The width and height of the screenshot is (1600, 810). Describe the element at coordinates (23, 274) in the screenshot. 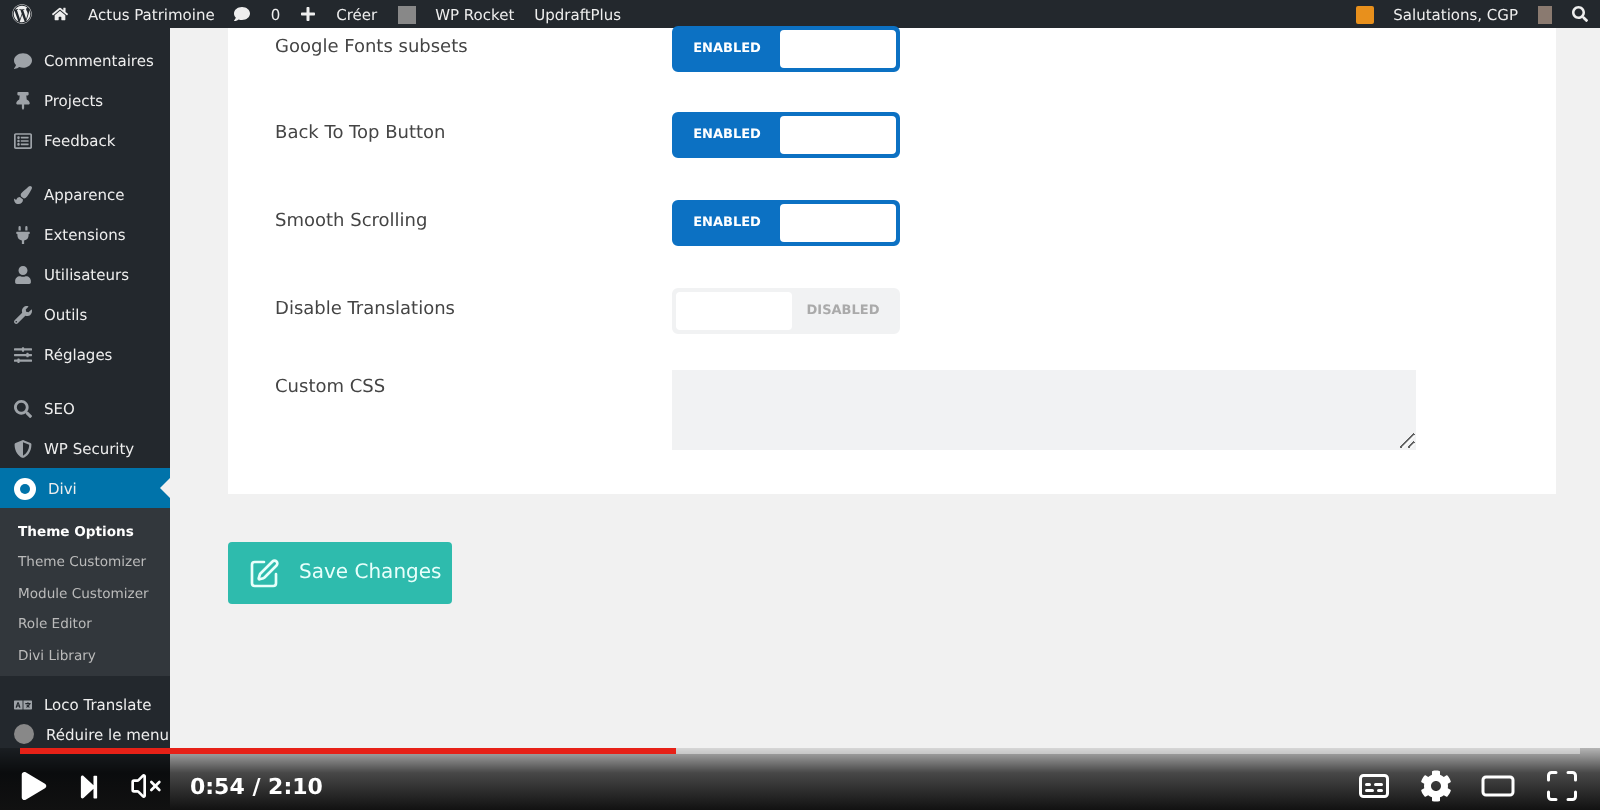

I see `user-icon` at that location.